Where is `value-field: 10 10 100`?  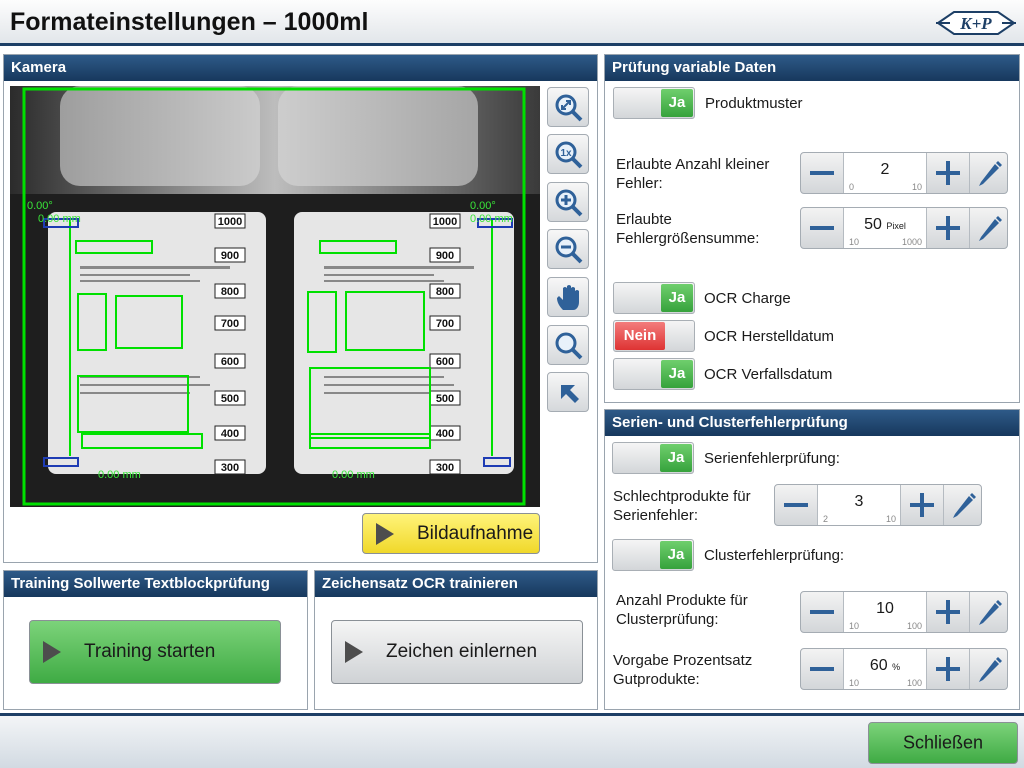 value-field: 10 10 100 is located at coordinates (885, 612).